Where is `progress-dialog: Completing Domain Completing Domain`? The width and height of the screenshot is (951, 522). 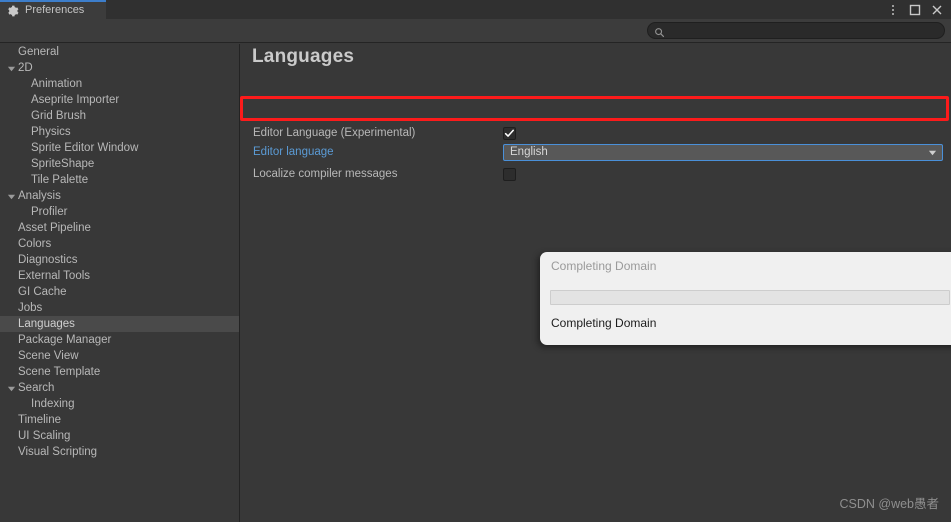
progress-dialog: Completing Domain Completing Domain is located at coordinates (745, 298).